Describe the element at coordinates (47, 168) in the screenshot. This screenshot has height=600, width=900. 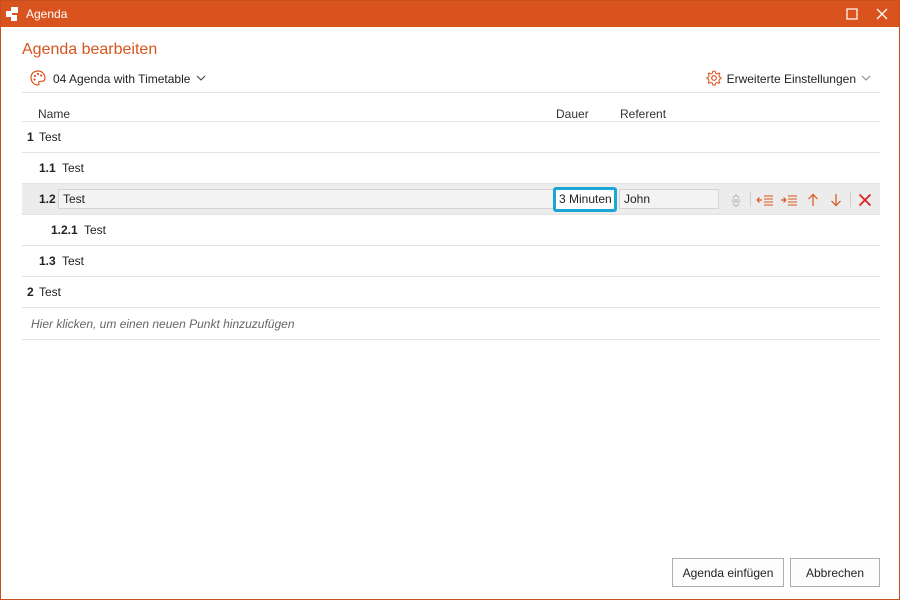
I see `item-number: 1.1` at that location.